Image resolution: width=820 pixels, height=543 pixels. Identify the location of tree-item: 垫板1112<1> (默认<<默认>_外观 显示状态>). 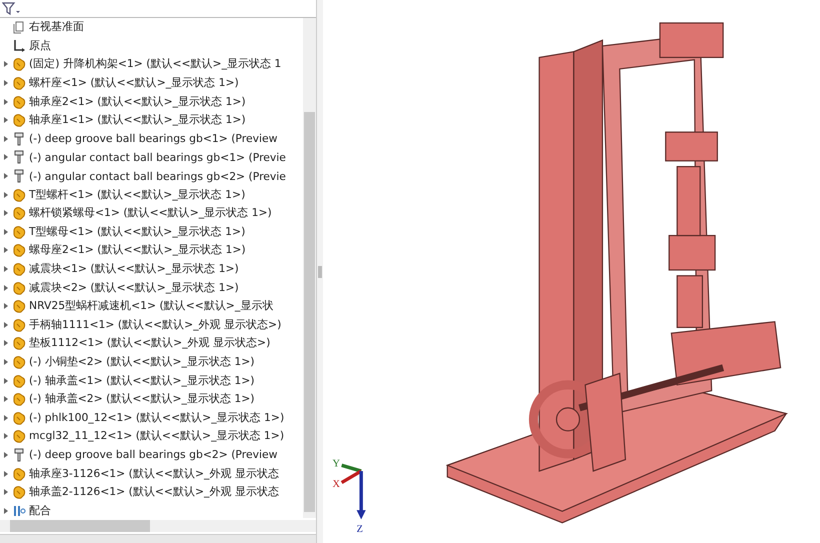
(149, 343).